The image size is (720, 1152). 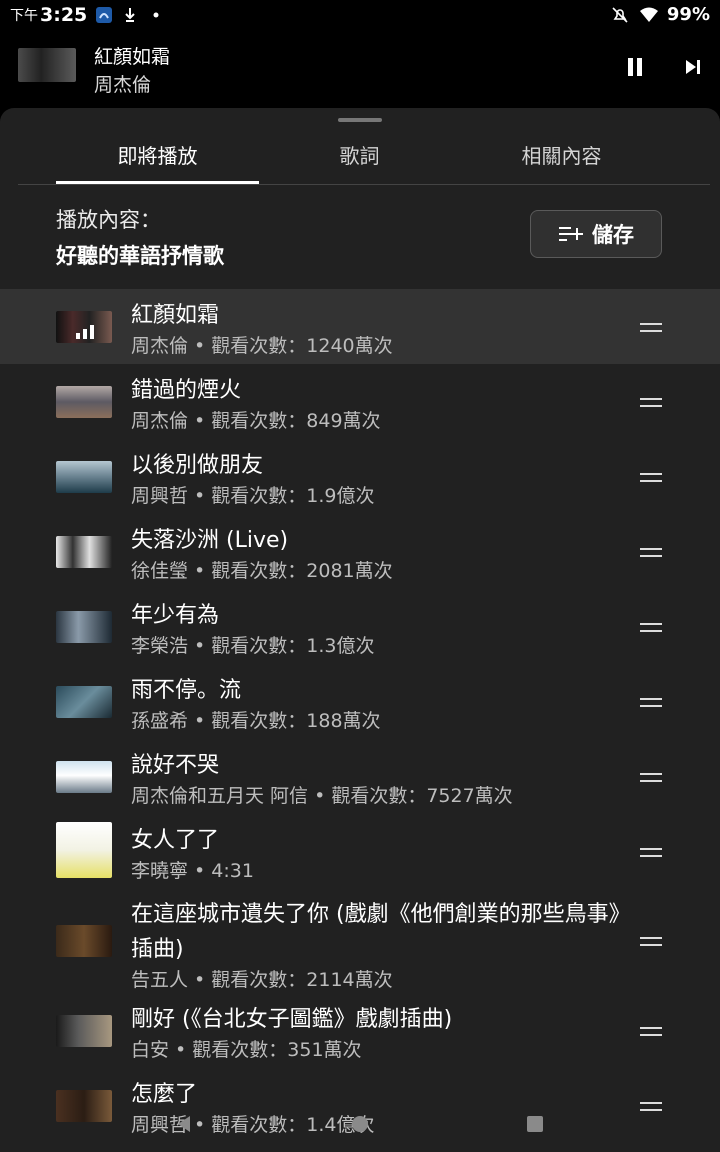 I want to click on wifi-icon, so click(x=648, y=15).